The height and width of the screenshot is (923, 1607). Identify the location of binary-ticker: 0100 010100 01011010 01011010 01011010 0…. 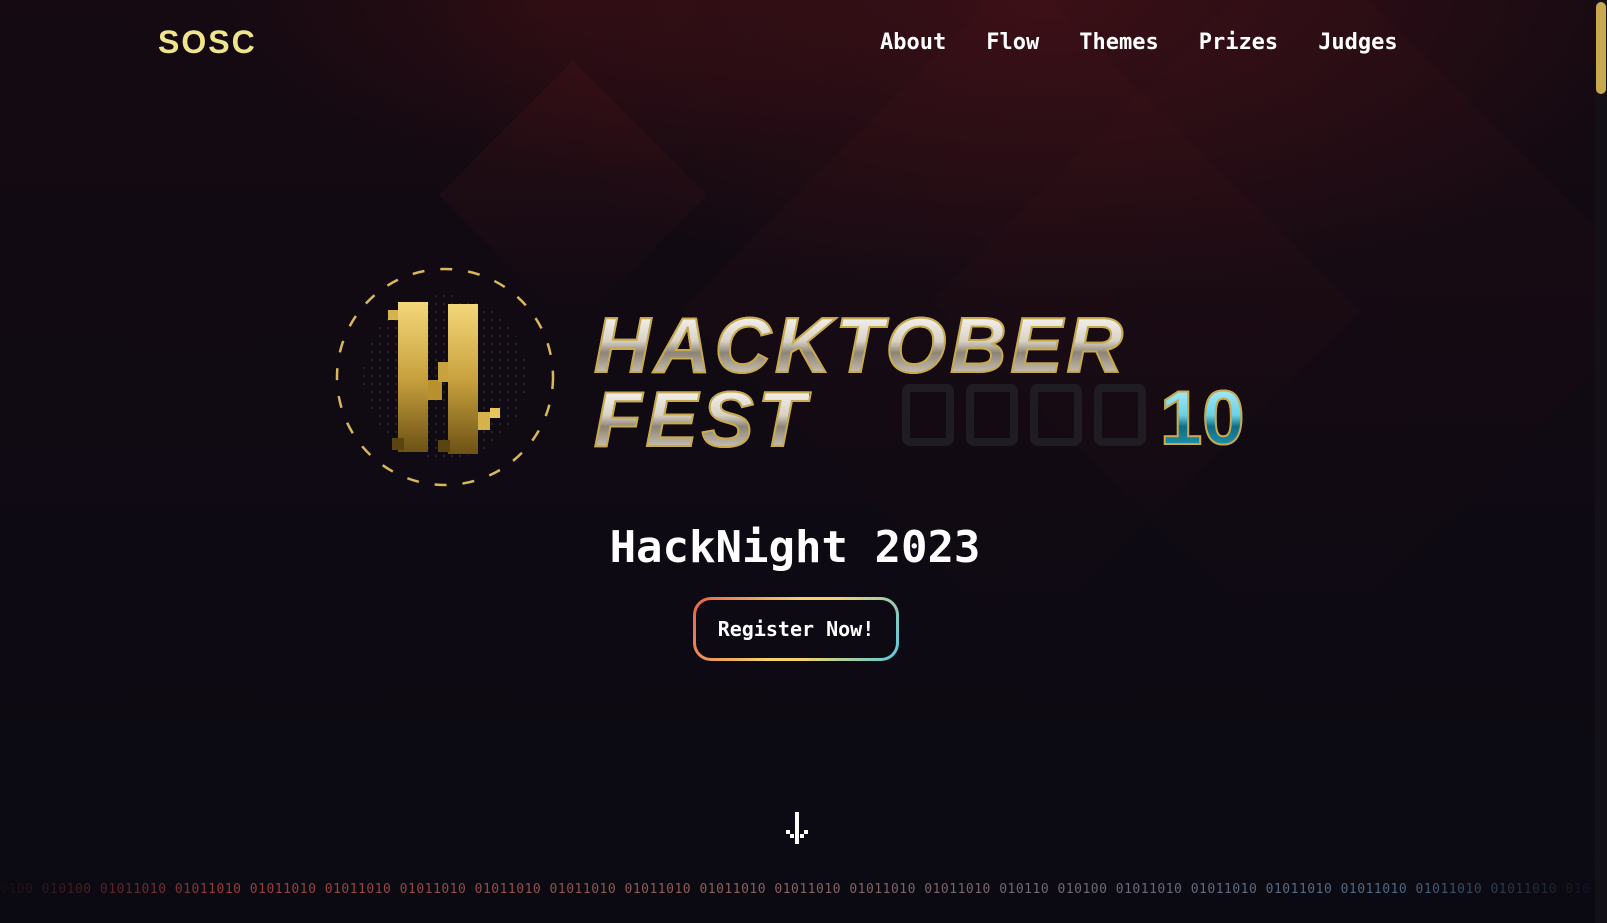
(795, 889).